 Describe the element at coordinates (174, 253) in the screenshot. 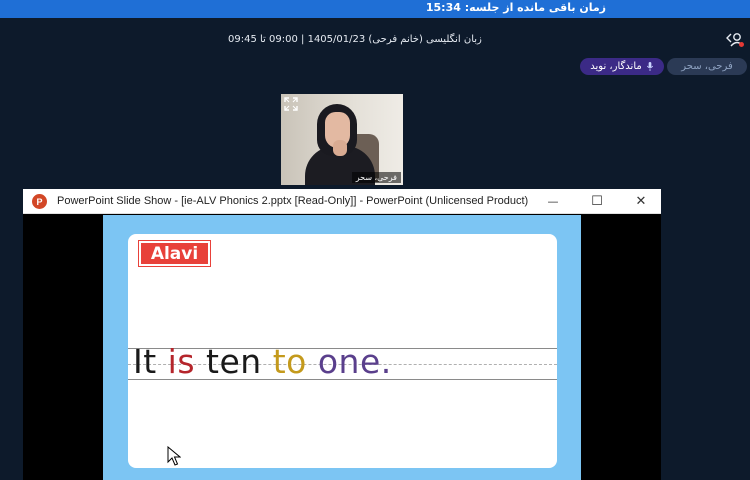

I see `slide-badge: Alavi` at that location.